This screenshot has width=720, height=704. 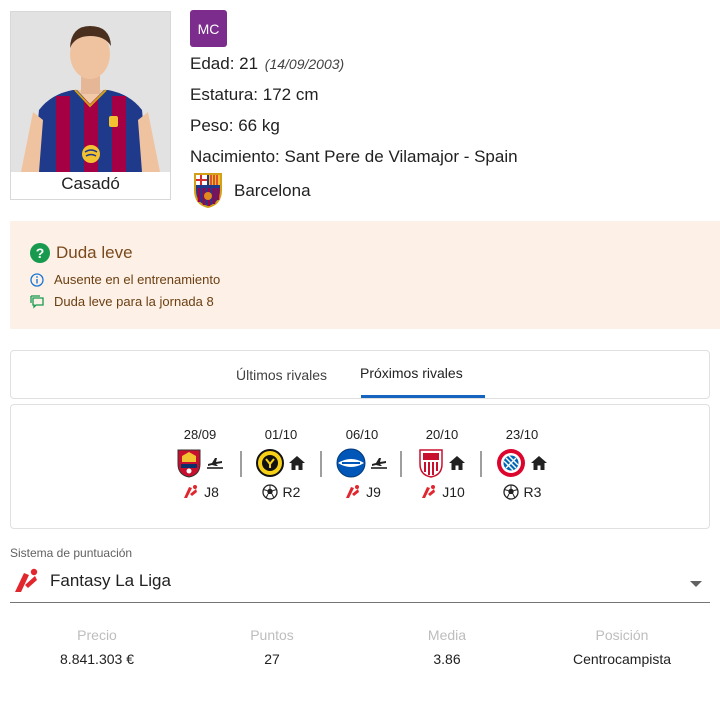 What do you see at coordinates (224, 63) in the screenshot?
I see `age-label: Edad: 21` at bounding box center [224, 63].